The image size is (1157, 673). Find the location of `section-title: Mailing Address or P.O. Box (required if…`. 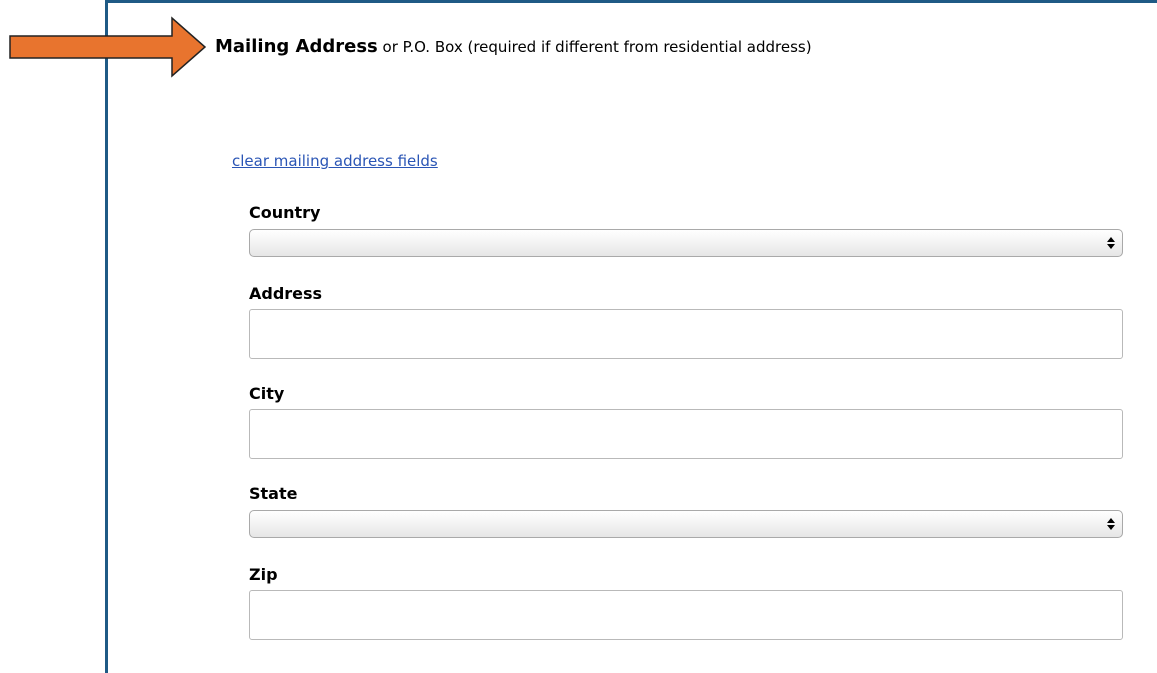

section-title: Mailing Address or P.O. Box (required if… is located at coordinates (513, 46).